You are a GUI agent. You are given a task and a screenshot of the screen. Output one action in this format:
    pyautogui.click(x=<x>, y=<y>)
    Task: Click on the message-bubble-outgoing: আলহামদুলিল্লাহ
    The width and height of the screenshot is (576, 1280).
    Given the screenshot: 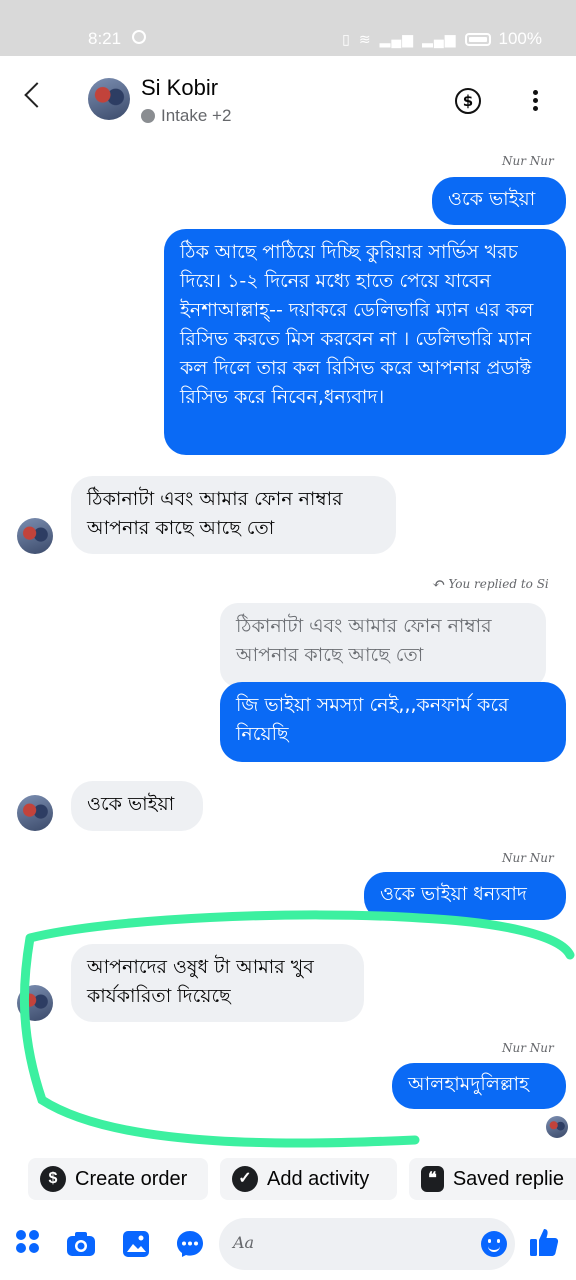 What is the action you would take?
    pyautogui.click(x=479, y=1086)
    